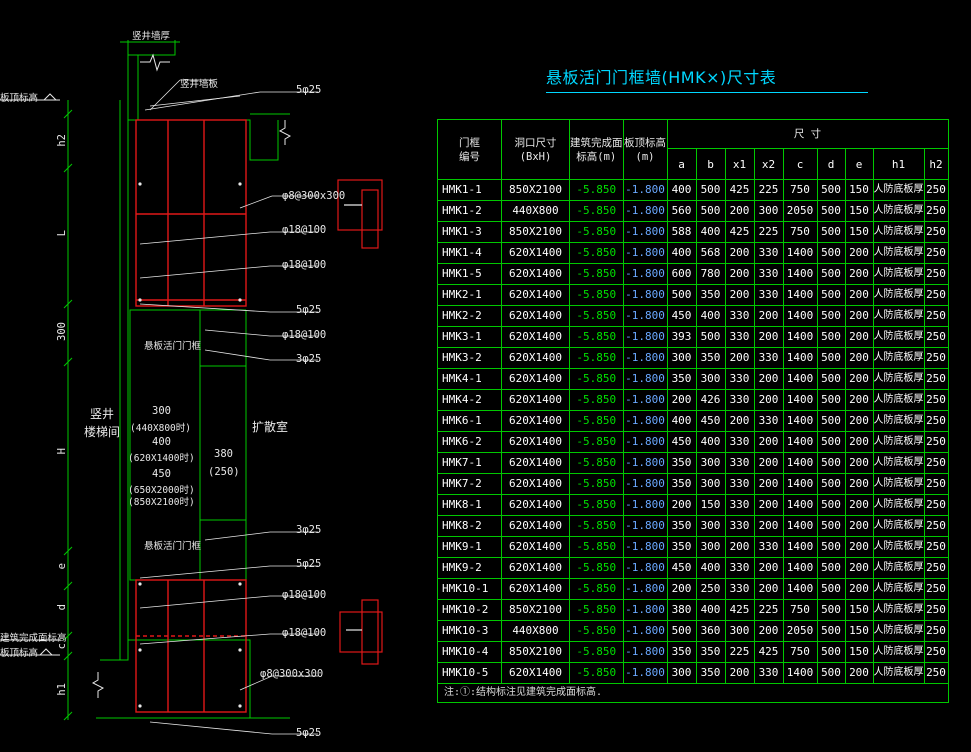 The image size is (971, 752). What do you see at coordinates (223, 454) in the screenshot?
I see `dim-380: 380` at bounding box center [223, 454].